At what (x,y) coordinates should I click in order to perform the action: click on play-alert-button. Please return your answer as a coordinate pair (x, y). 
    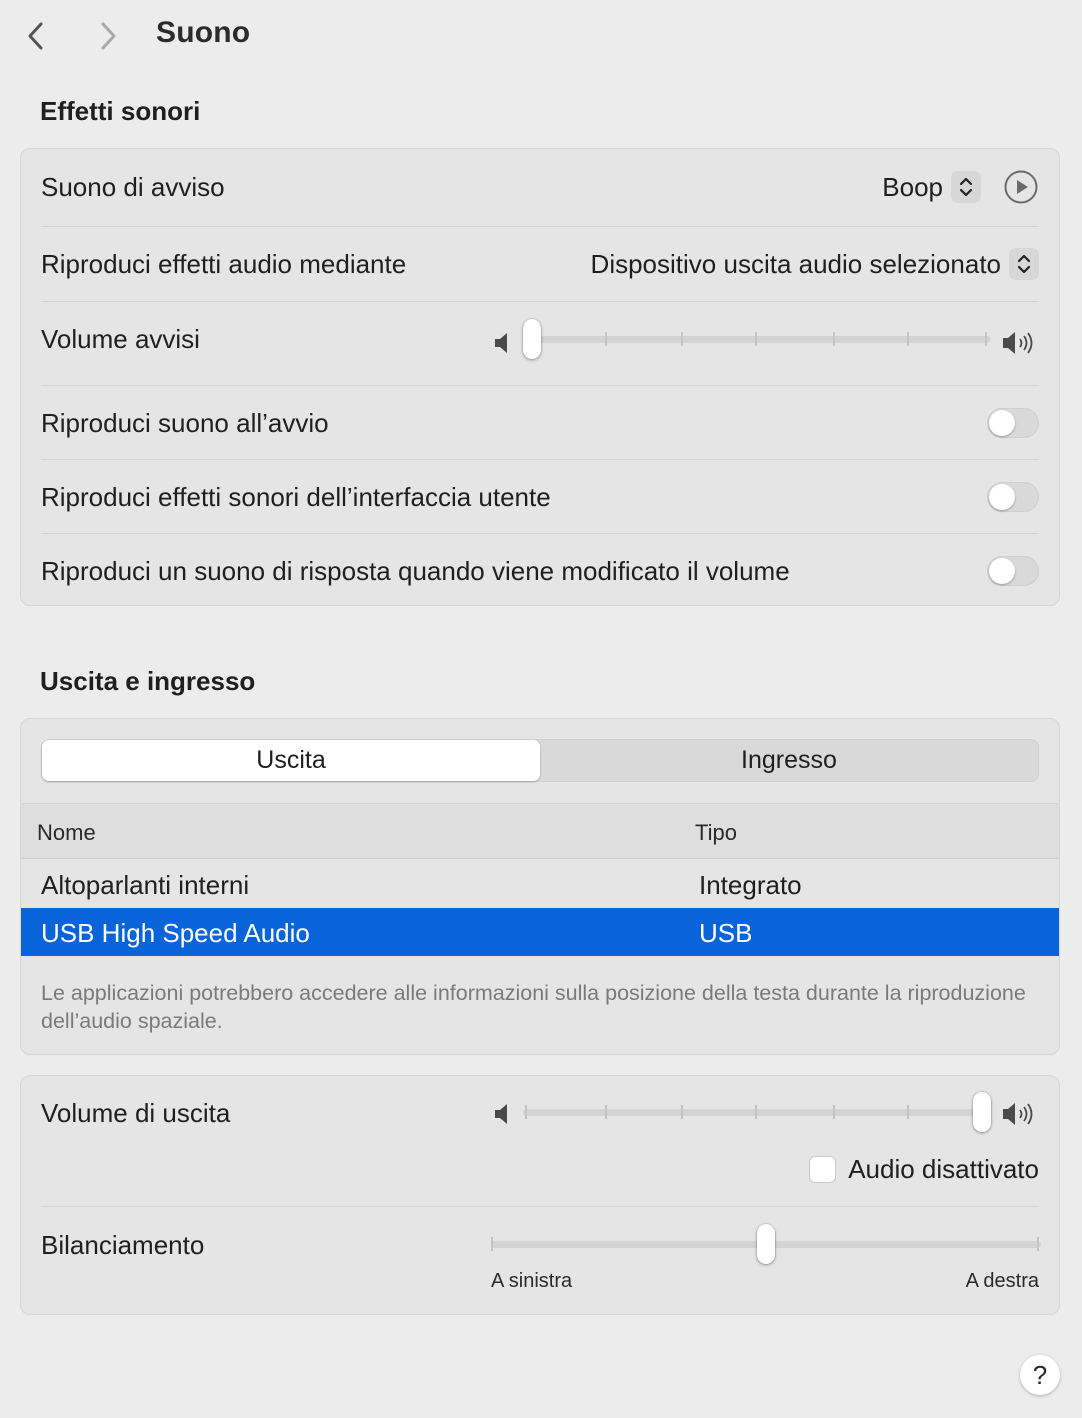
    Looking at the image, I should click on (1021, 187).